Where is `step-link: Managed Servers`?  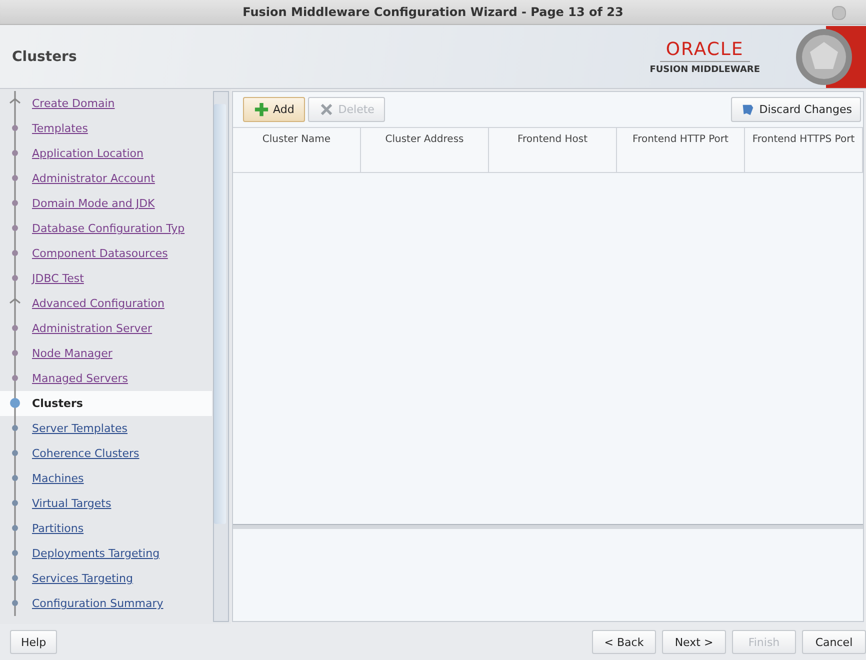
step-link: Managed Servers is located at coordinates (80, 378).